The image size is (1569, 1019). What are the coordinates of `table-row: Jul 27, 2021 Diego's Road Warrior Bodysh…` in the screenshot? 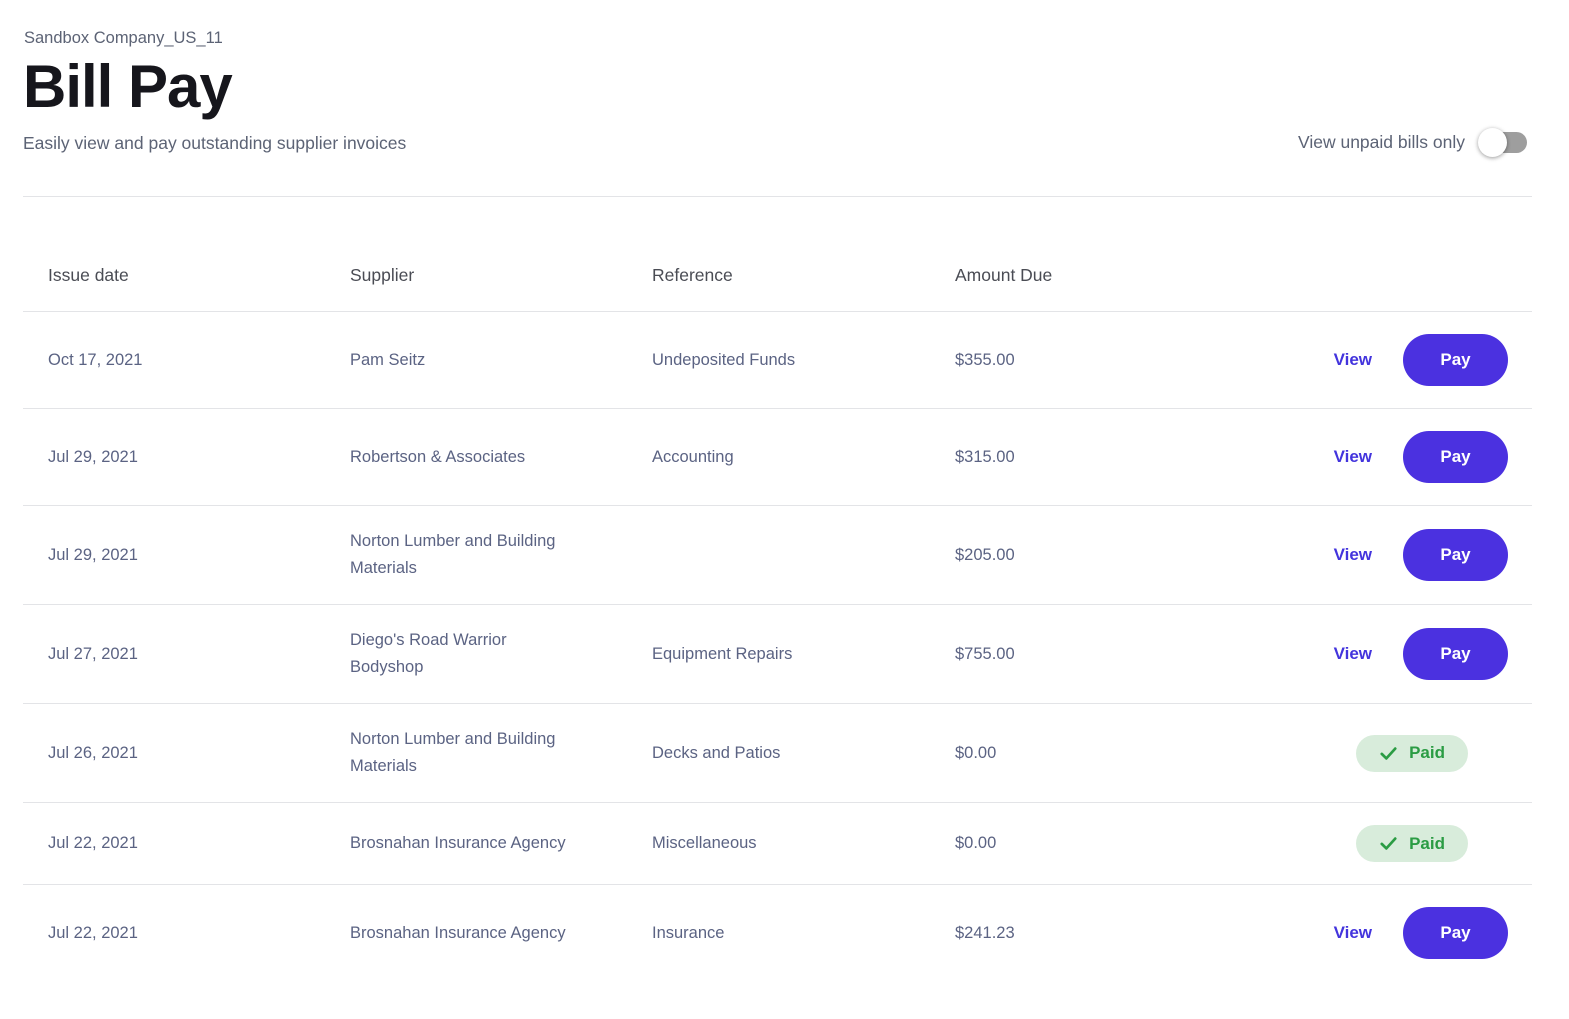 It's located at (777, 653).